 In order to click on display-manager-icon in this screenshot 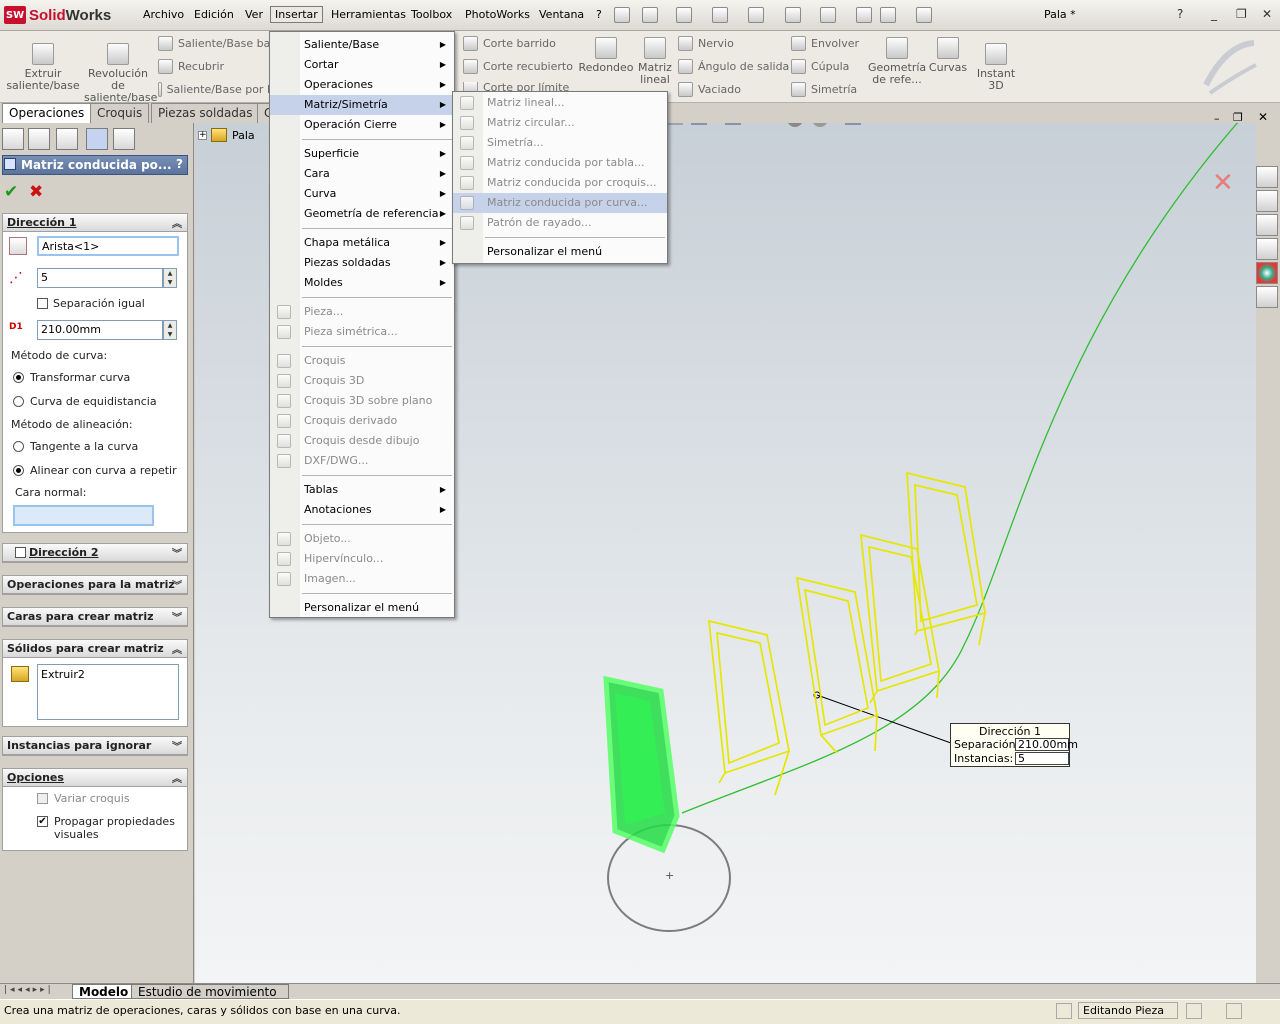, I will do `click(124, 139)`.